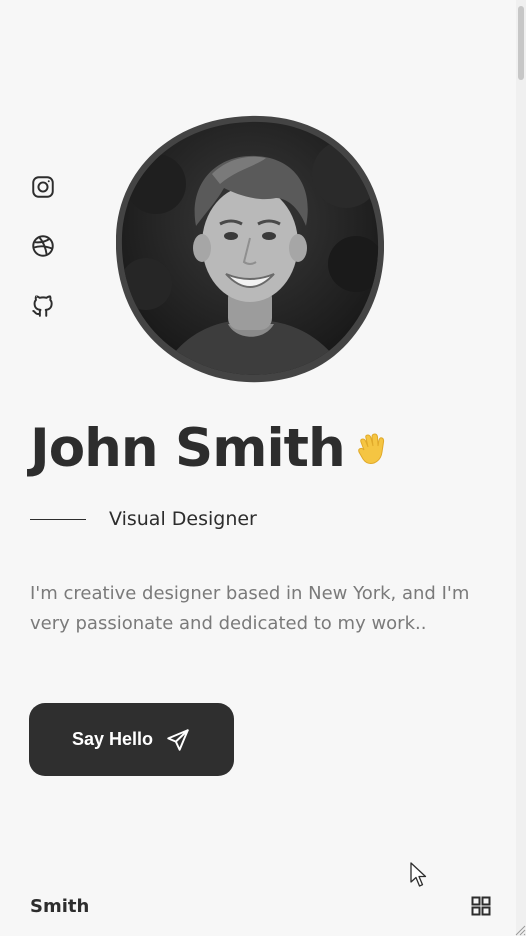 This screenshot has height=936, width=526. What do you see at coordinates (59, 906) in the screenshot?
I see `footer-brand: Smith` at bounding box center [59, 906].